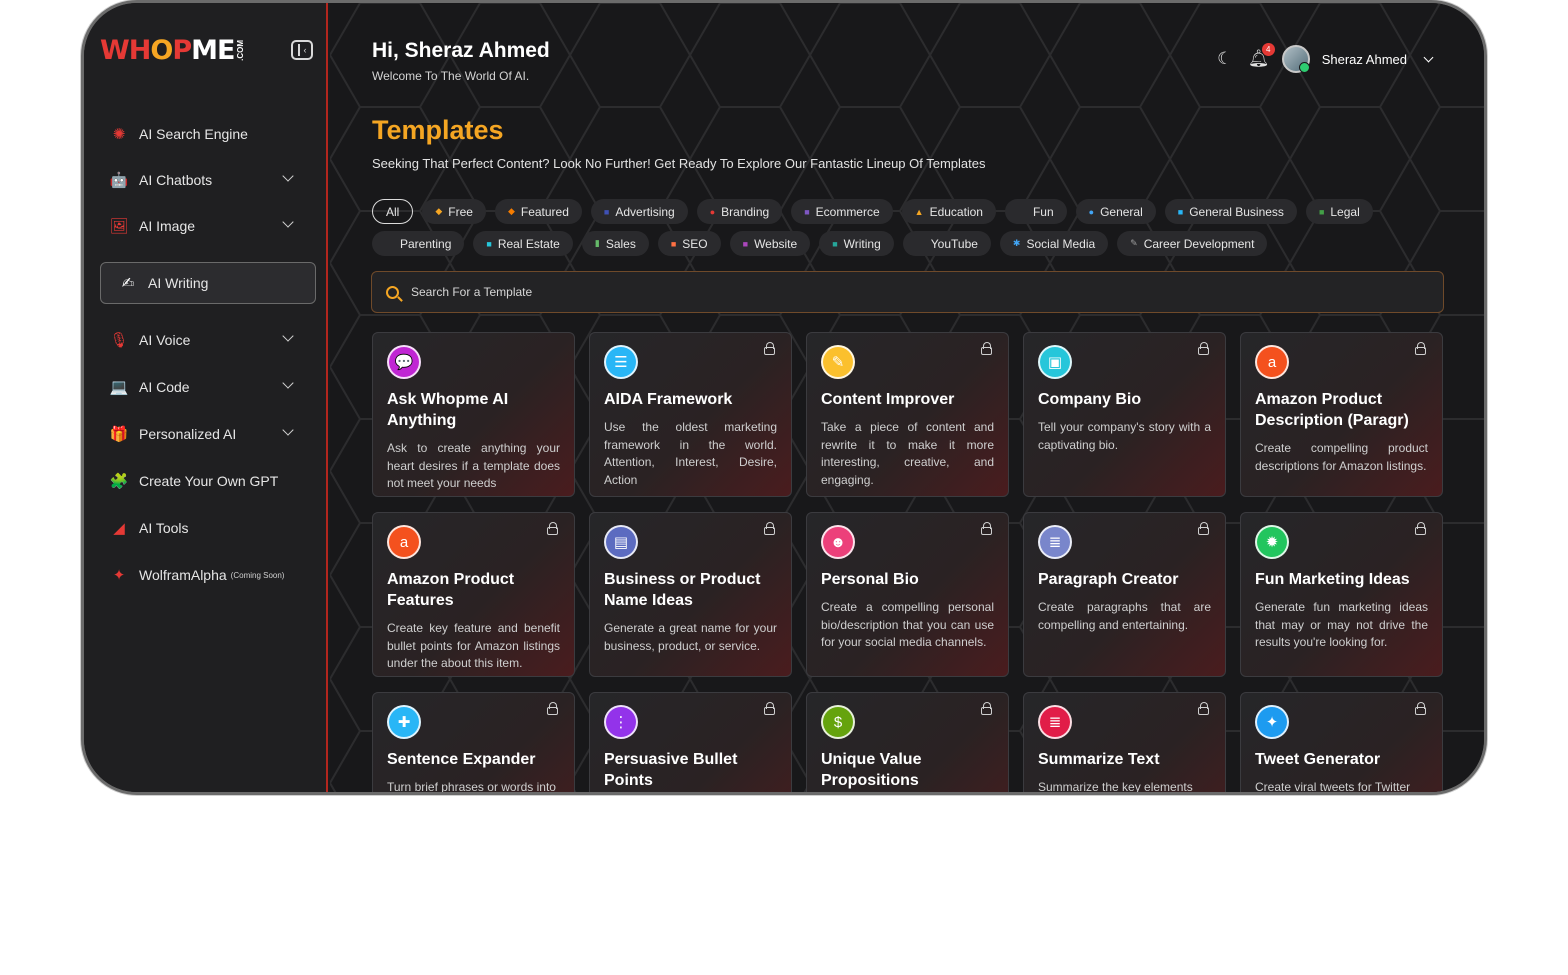 This screenshot has height=975, width=1568. I want to click on filter-chip-advertising: ■ Advertising, so click(639, 211).